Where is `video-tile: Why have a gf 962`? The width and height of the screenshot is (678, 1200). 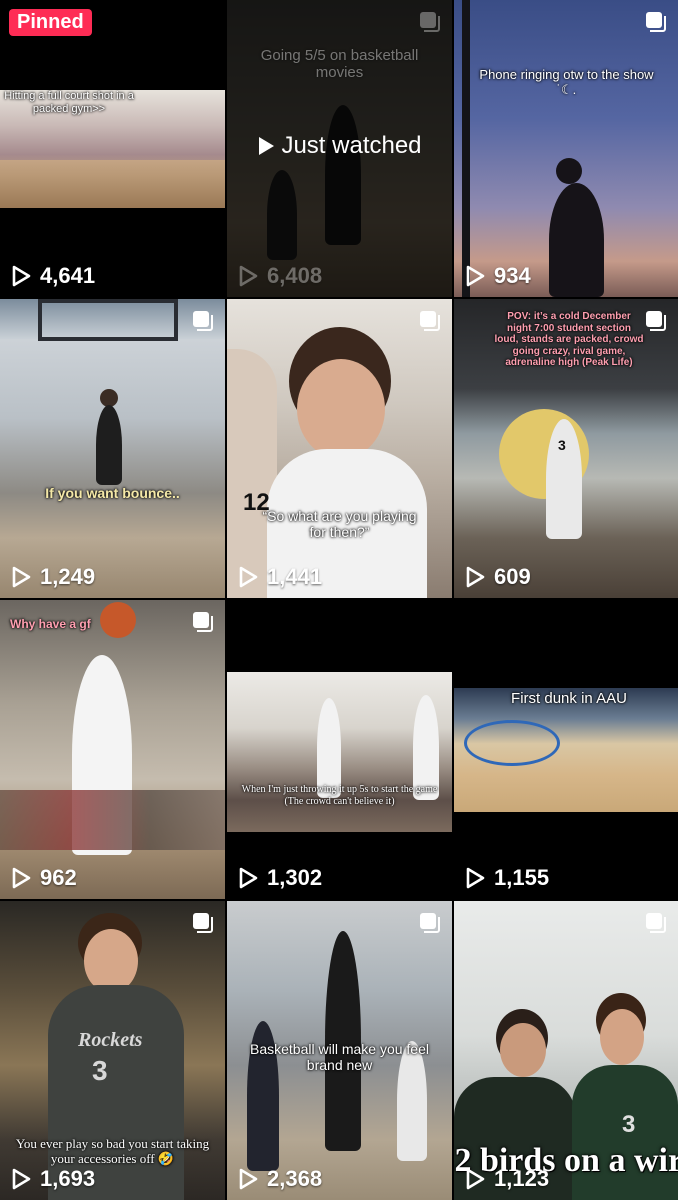
video-tile: Why have a gf 962 is located at coordinates (112, 749).